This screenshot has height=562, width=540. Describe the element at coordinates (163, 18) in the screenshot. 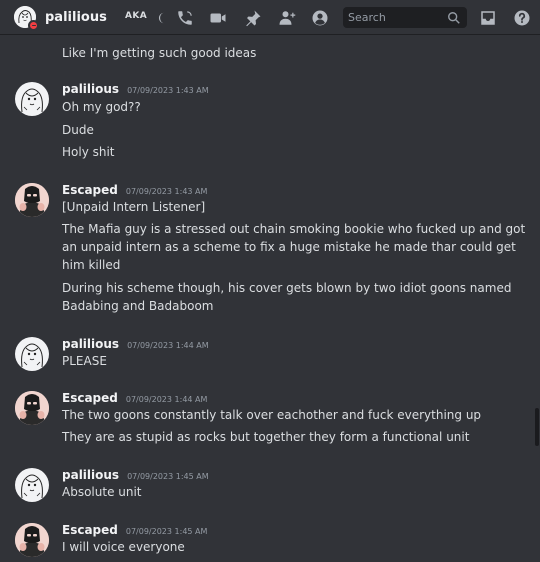

I see `moon-icon` at that location.